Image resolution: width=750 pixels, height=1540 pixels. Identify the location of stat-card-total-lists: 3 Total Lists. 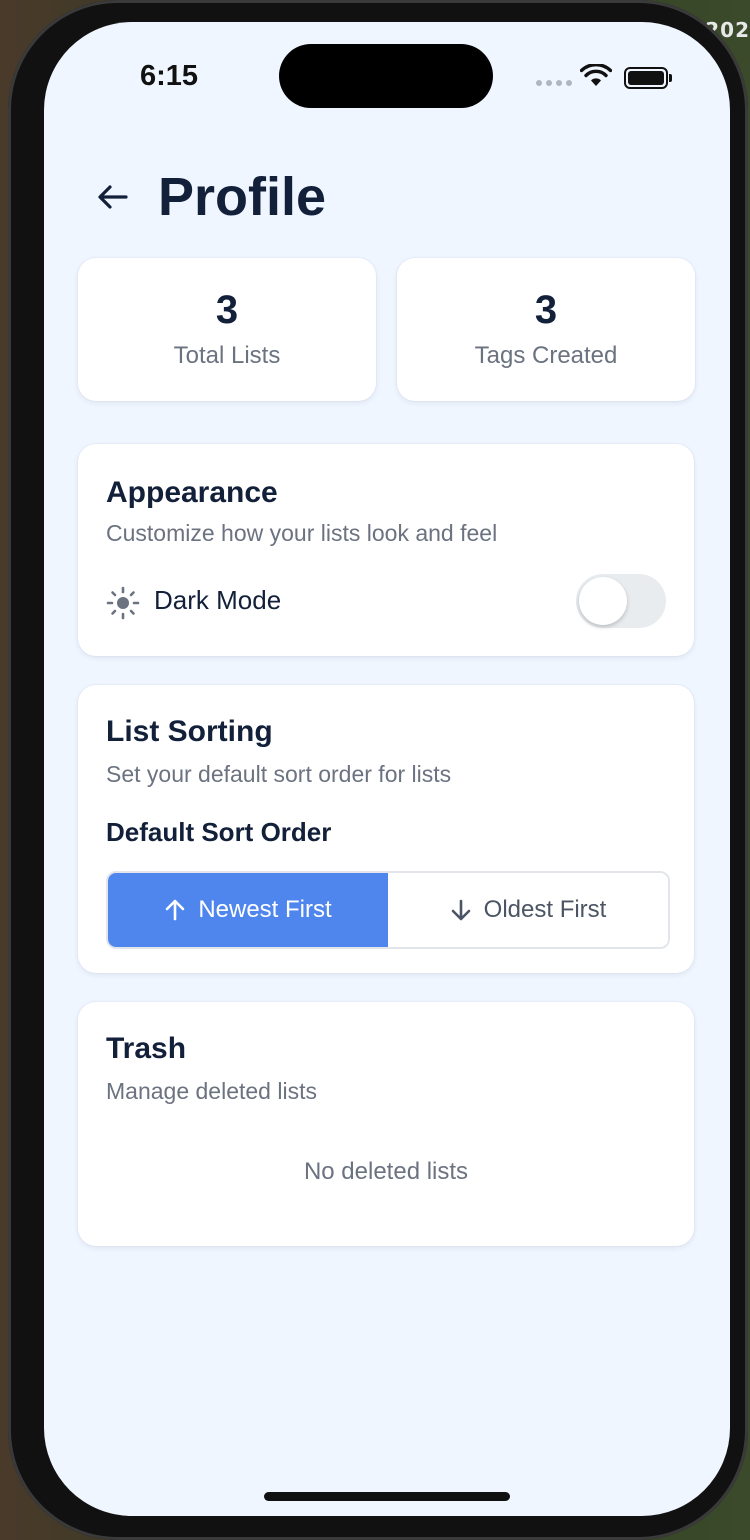
(227, 329).